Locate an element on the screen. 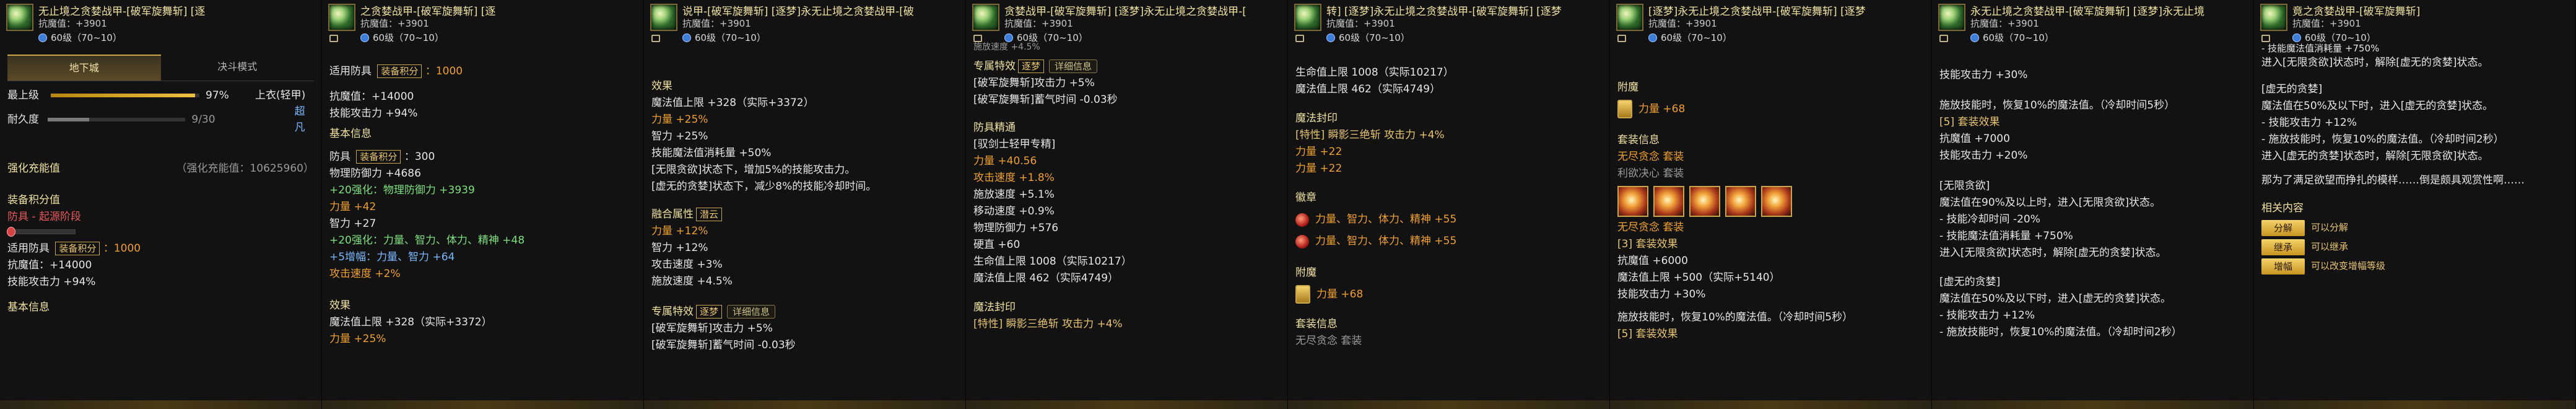 This screenshot has width=2576, height=409. set-5-title: [5] 套装效果 is located at coordinates (1969, 122).